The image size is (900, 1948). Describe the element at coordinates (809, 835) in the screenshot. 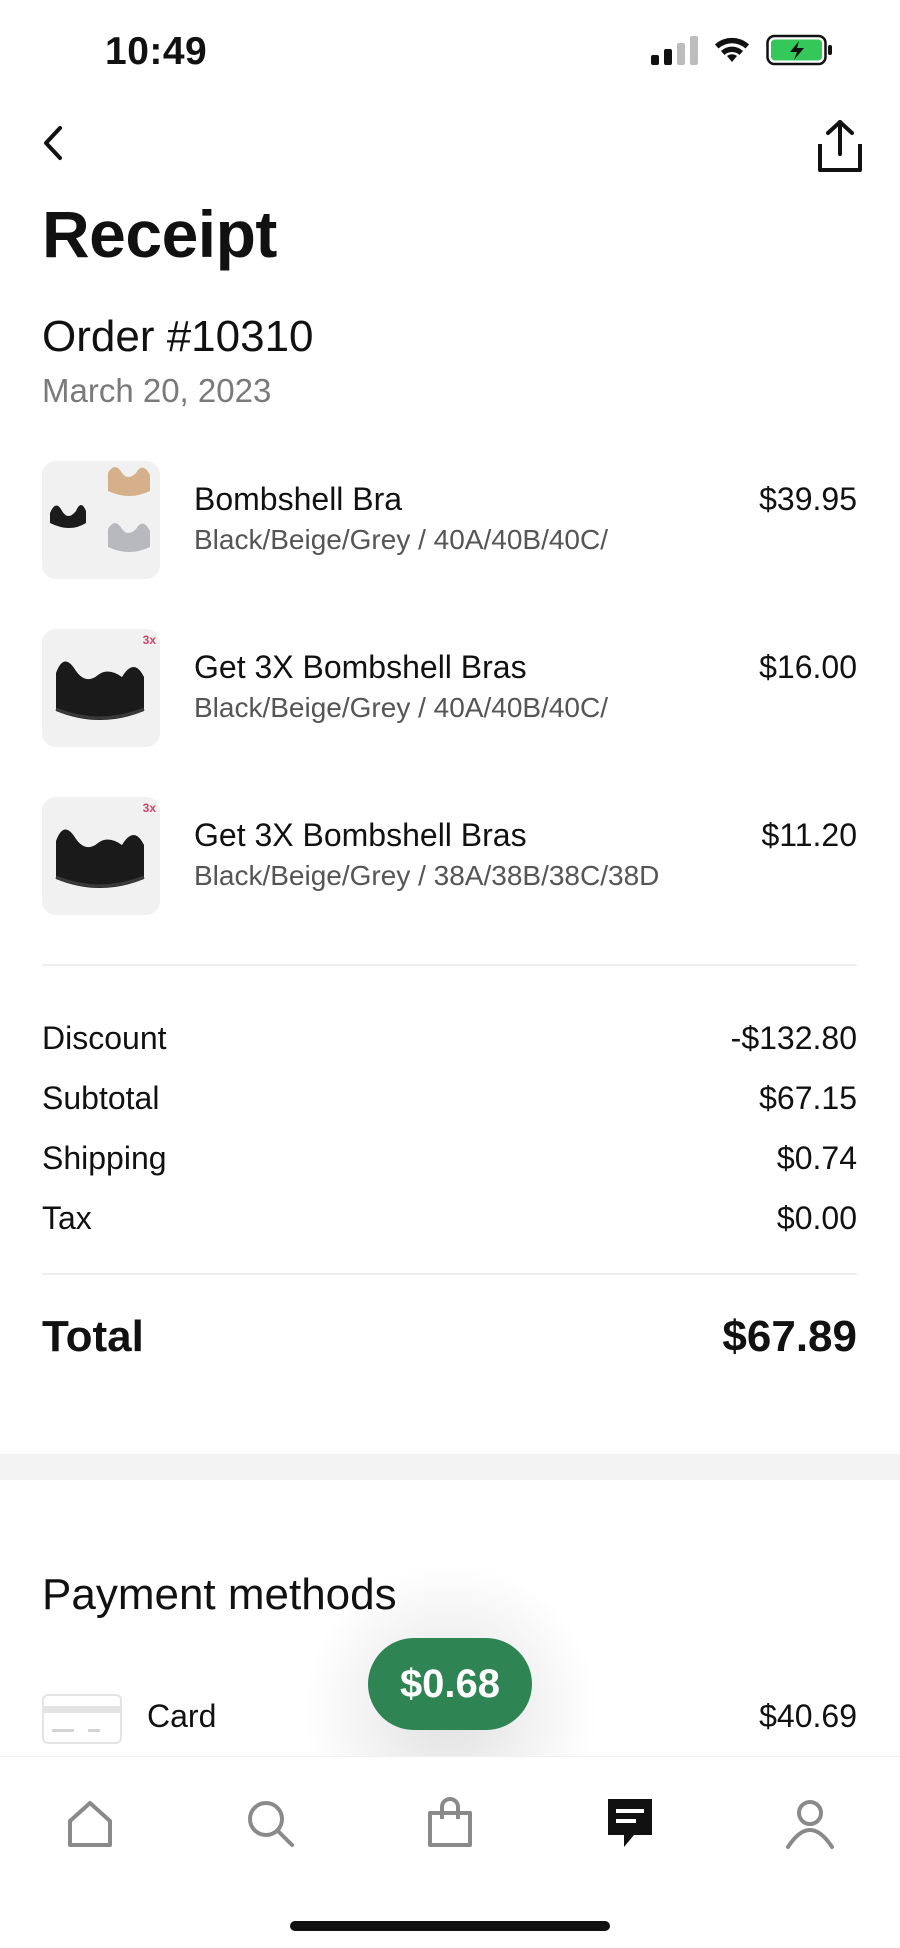

I see `item-price: $11.20` at that location.